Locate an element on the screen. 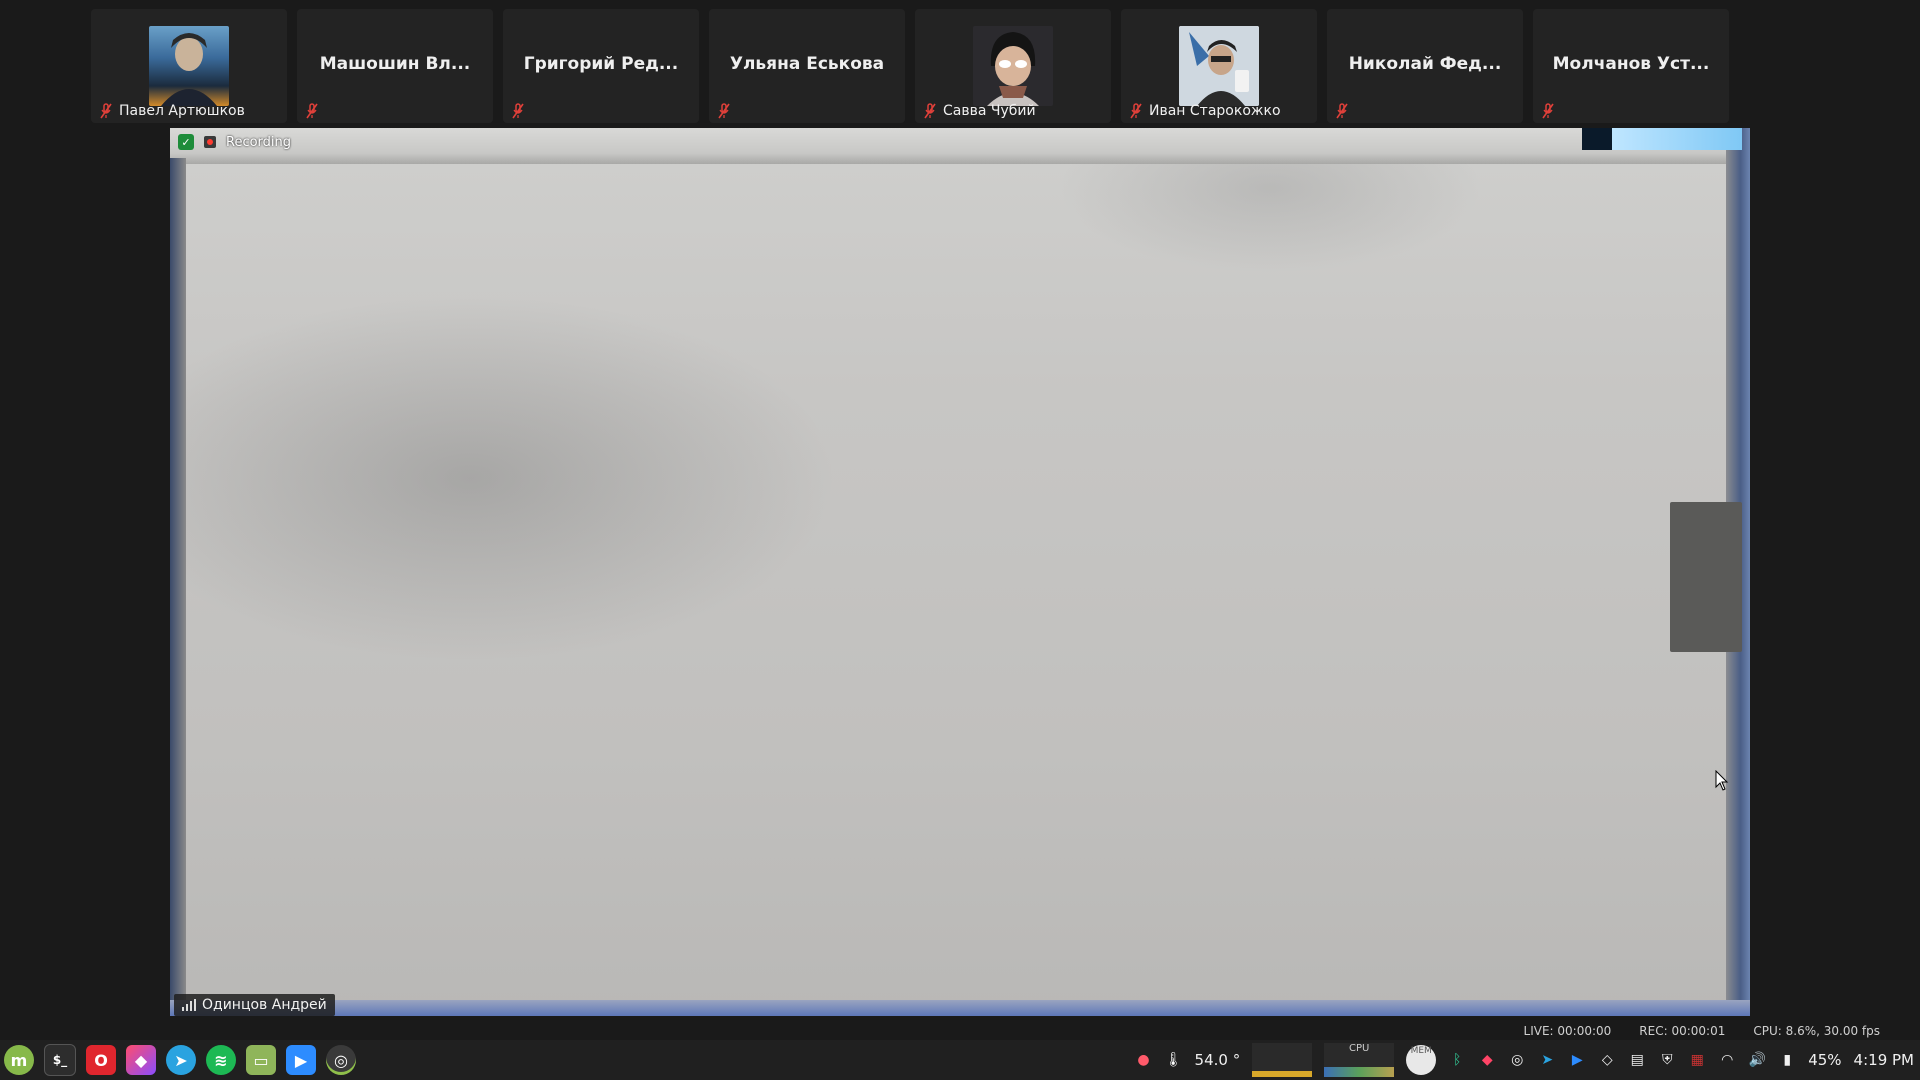 The width and height of the screenshot is (1920, 1080). mint-menu-icon: m is located at coordinates (19, 1060).